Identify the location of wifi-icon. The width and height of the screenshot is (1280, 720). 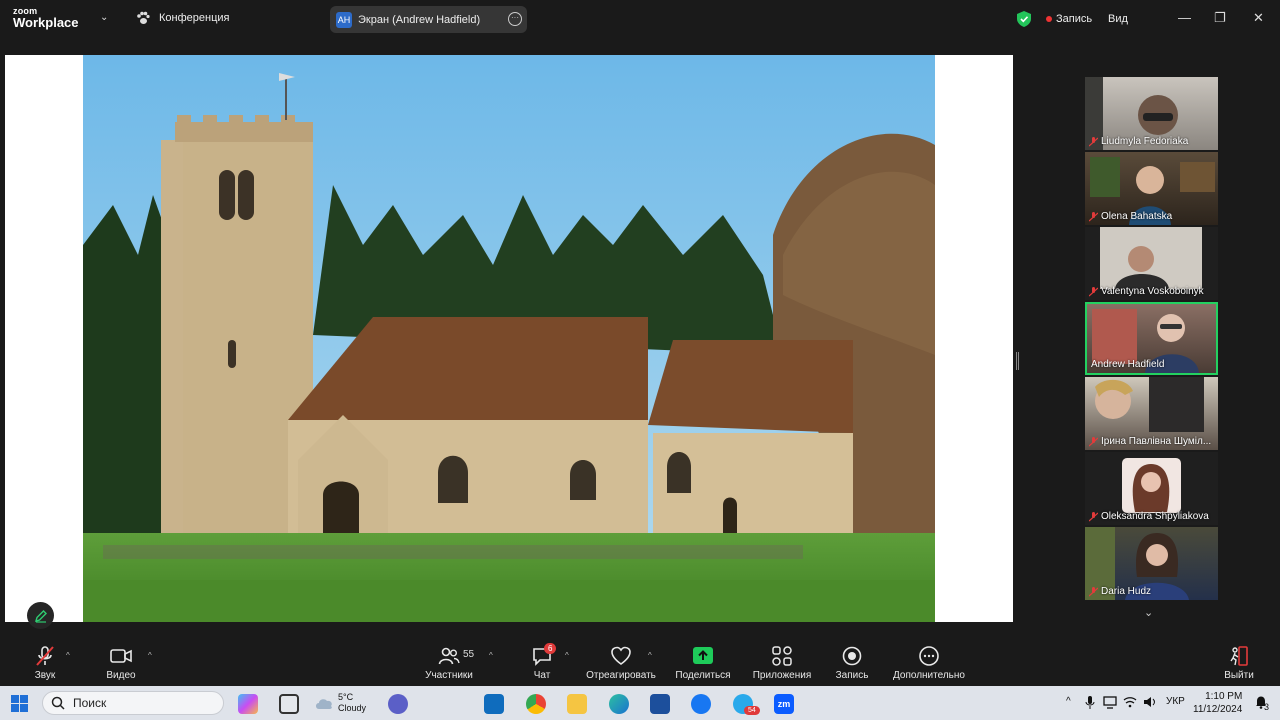
(1130, 702).